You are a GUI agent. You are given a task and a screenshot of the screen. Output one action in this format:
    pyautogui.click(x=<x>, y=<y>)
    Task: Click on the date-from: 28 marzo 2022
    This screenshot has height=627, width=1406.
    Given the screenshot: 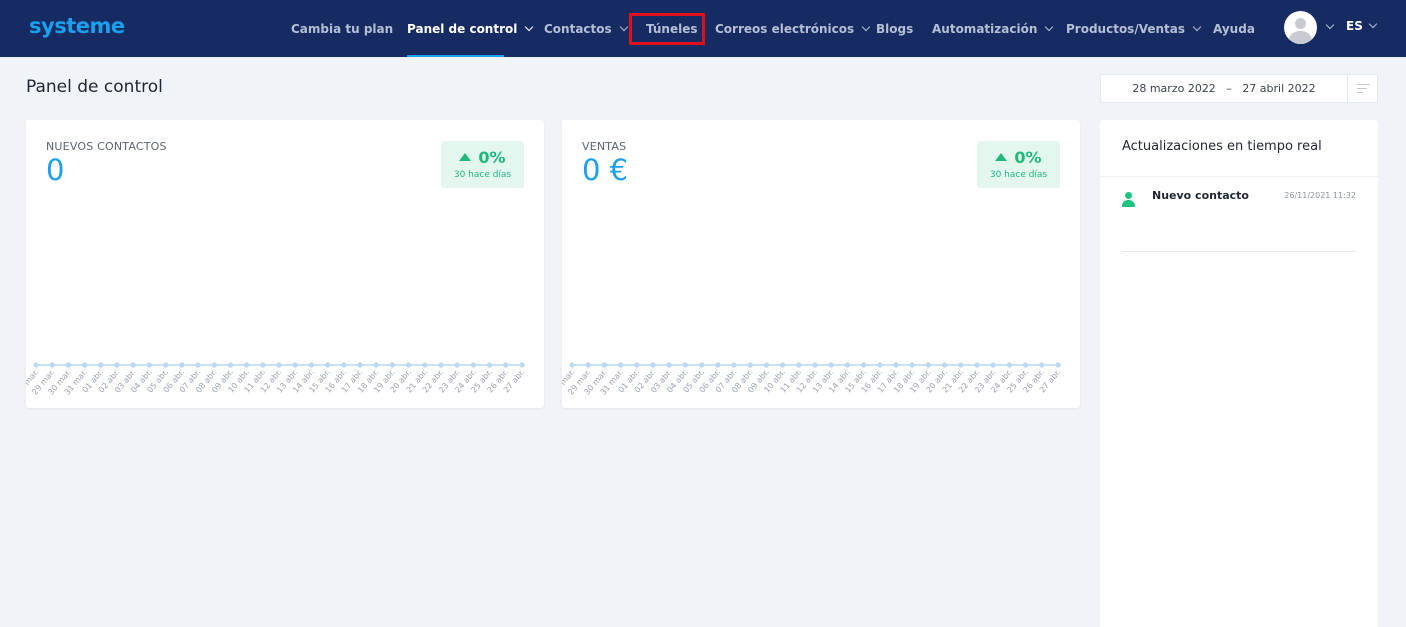 What is the action you would take?
    pyautogui.click(x=1174, y=88)
    